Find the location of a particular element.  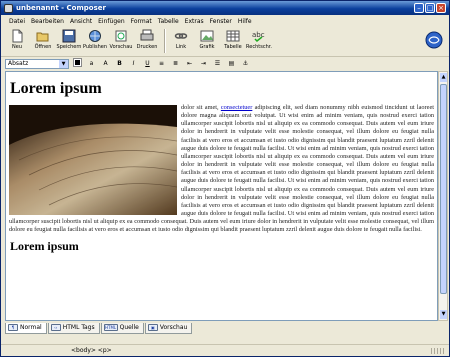

element-path: <body> <p> is located at coordinates (91, 350).